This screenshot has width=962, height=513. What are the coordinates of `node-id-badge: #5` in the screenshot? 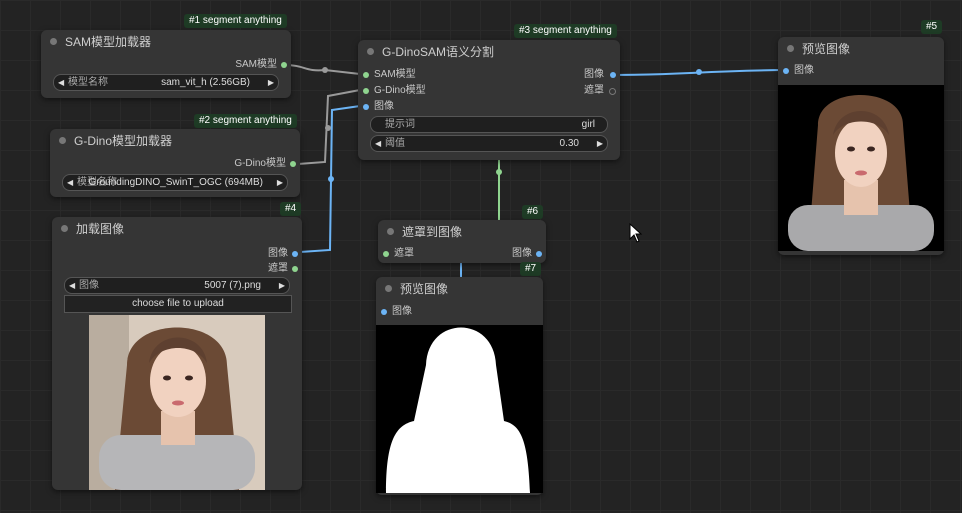 It's located at (932, 27).